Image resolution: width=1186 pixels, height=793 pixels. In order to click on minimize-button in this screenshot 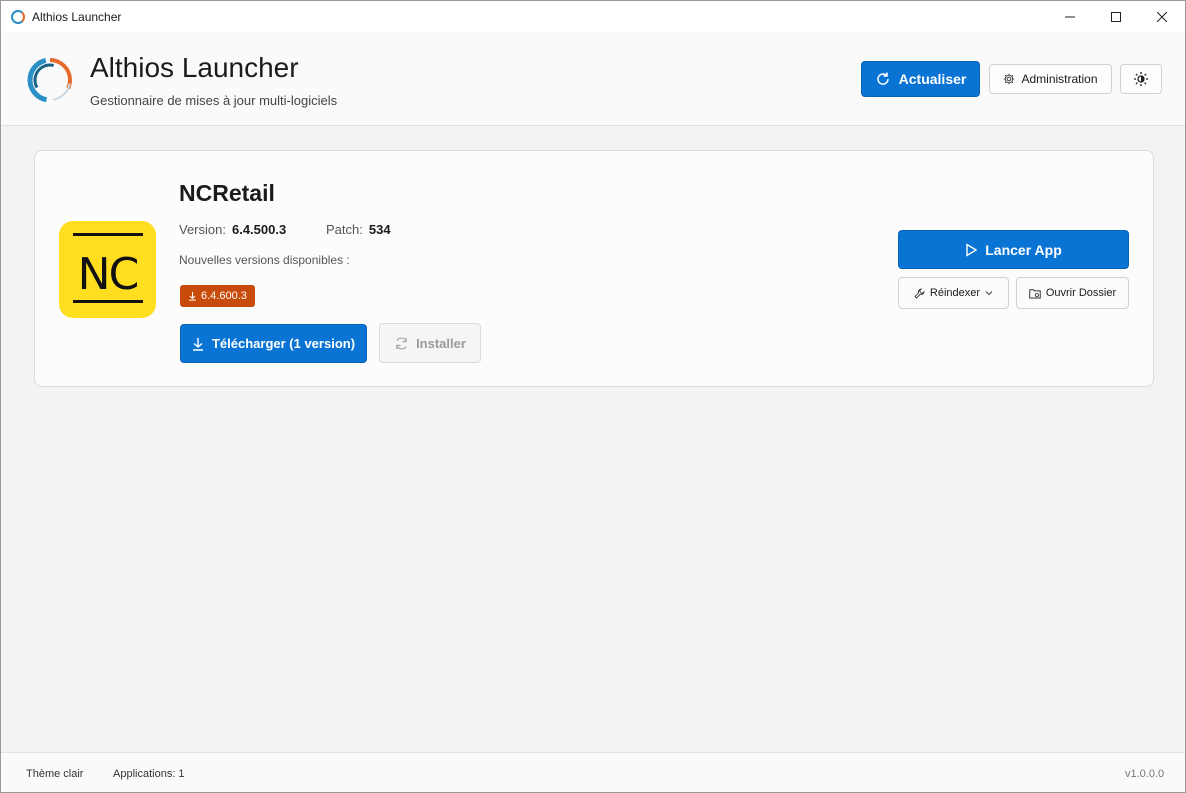, I will do `click(1070, 16)`.